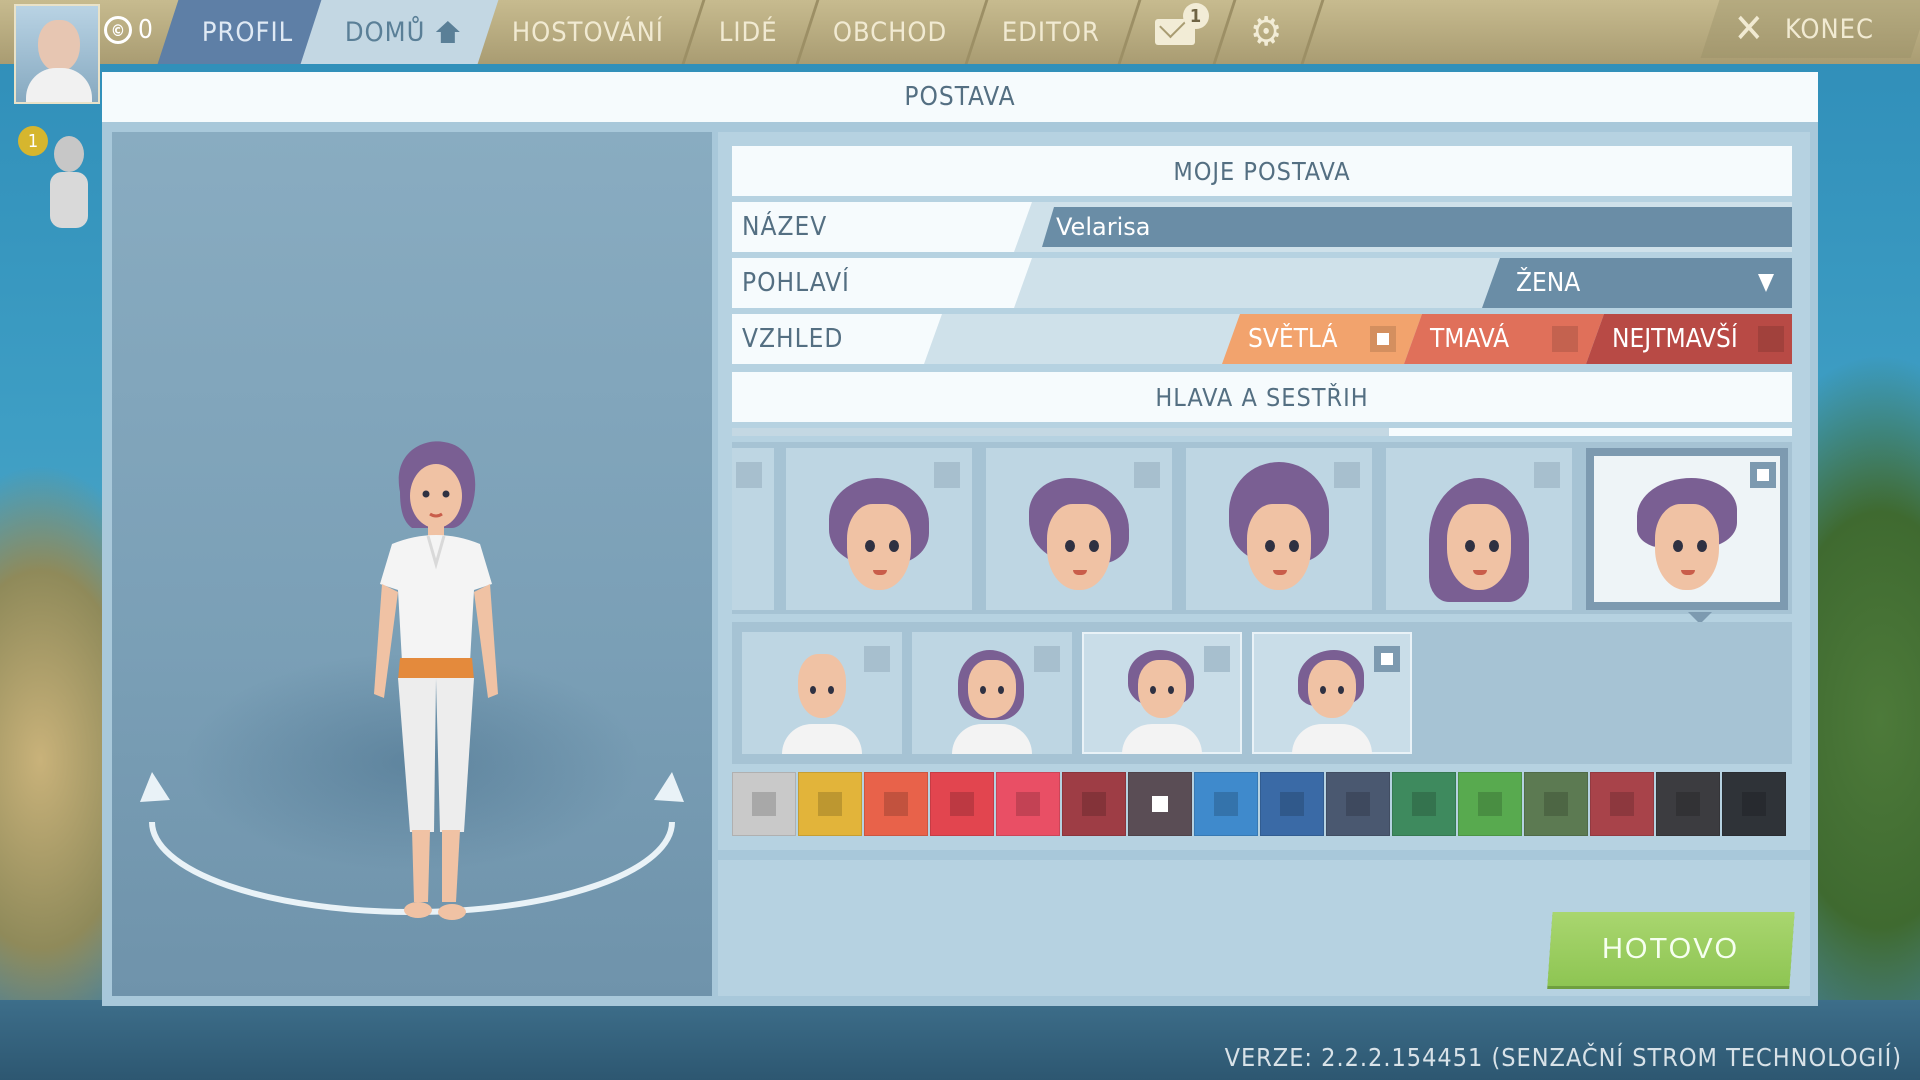  I want to click on rotate-right-icon, so click(669, 787).